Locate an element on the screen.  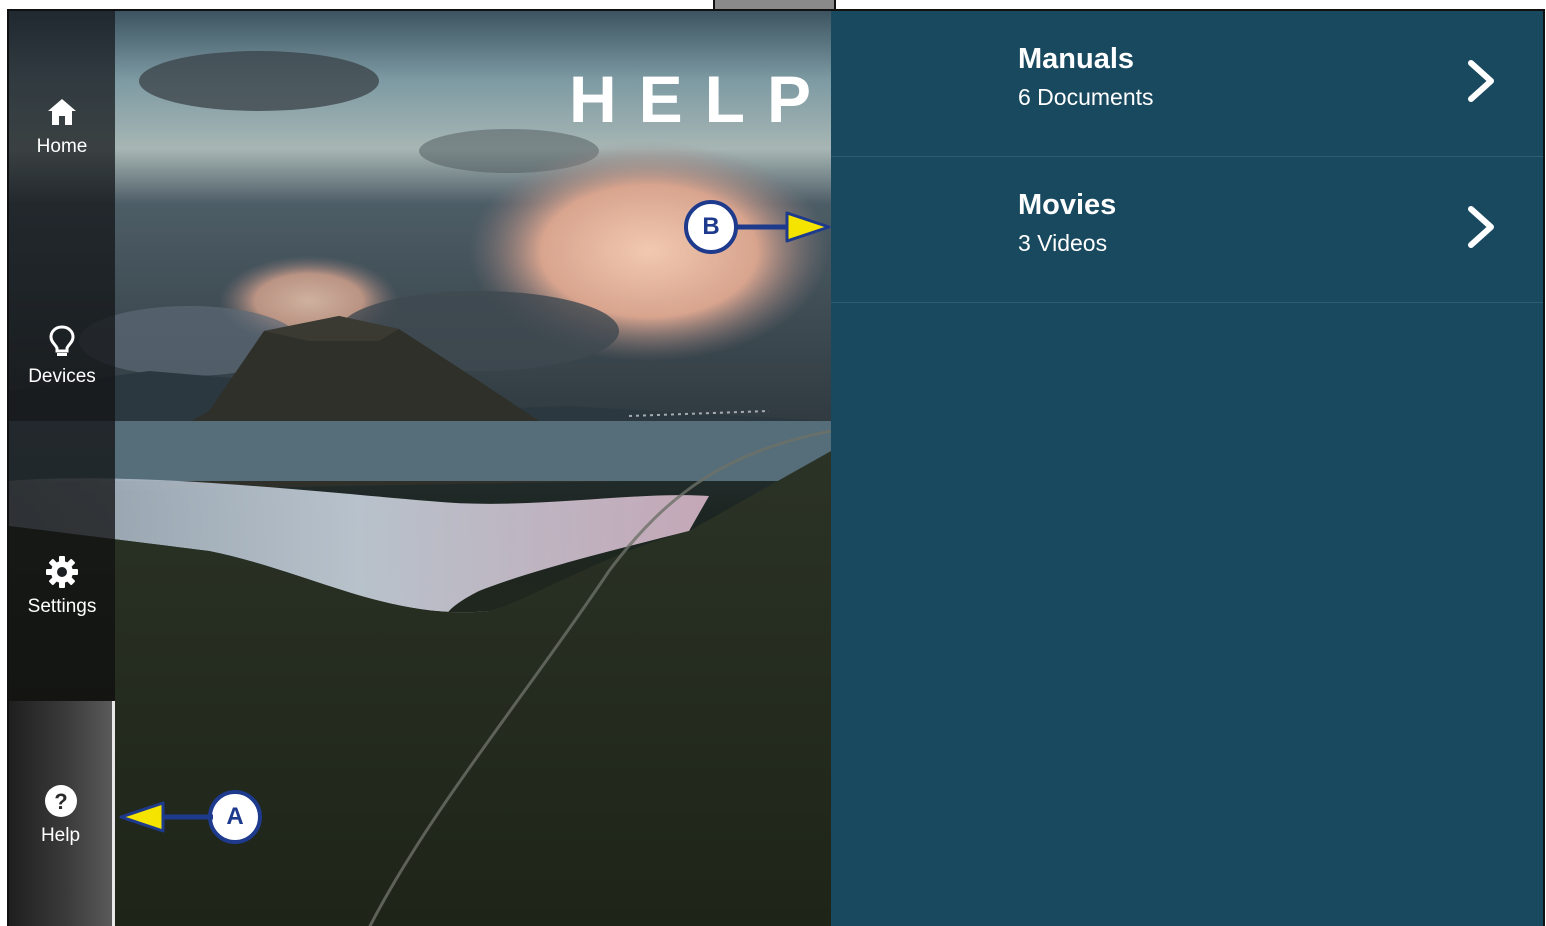
sidebar-item-label: Help is located at coordinates (60, 835).